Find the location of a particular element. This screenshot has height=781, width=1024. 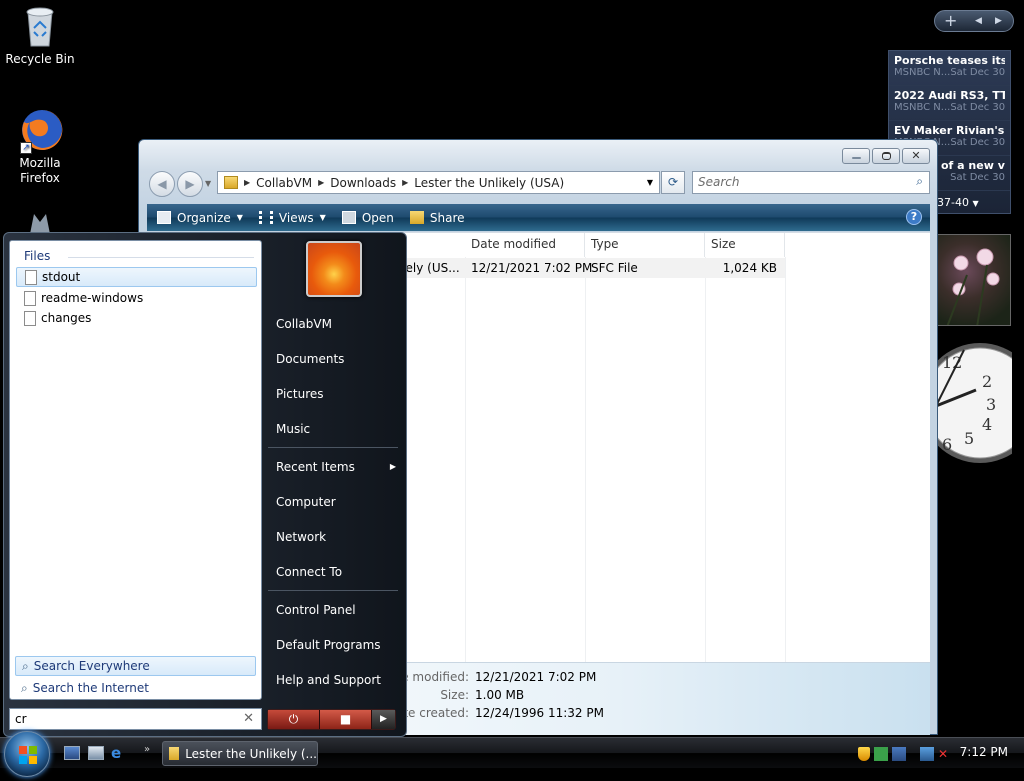

back-button: ◀ is located at coordinates (162, 184).